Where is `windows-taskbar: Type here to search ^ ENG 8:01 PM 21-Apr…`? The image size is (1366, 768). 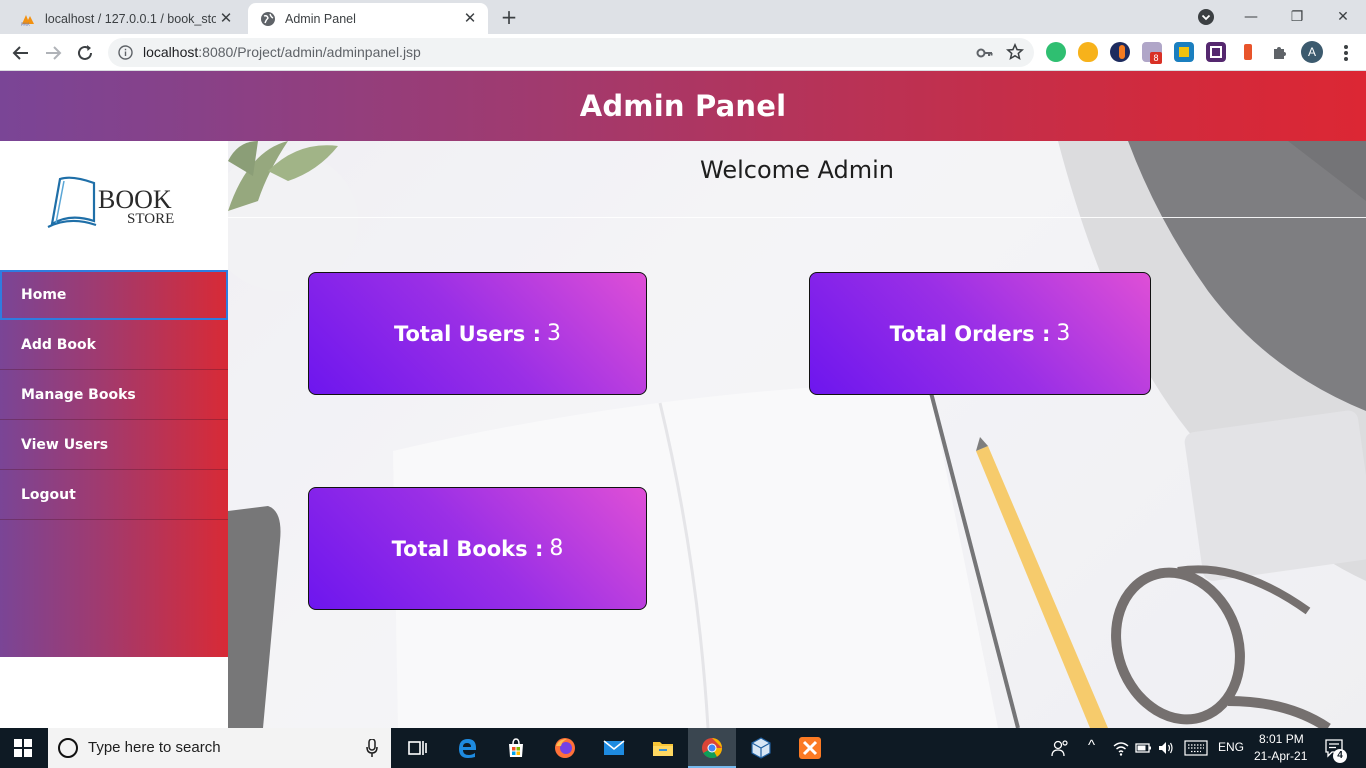 windows-taskbar: Type here to search ^ ENG 8:01 PM 21-Apr… is located at coordinates (683, 748).